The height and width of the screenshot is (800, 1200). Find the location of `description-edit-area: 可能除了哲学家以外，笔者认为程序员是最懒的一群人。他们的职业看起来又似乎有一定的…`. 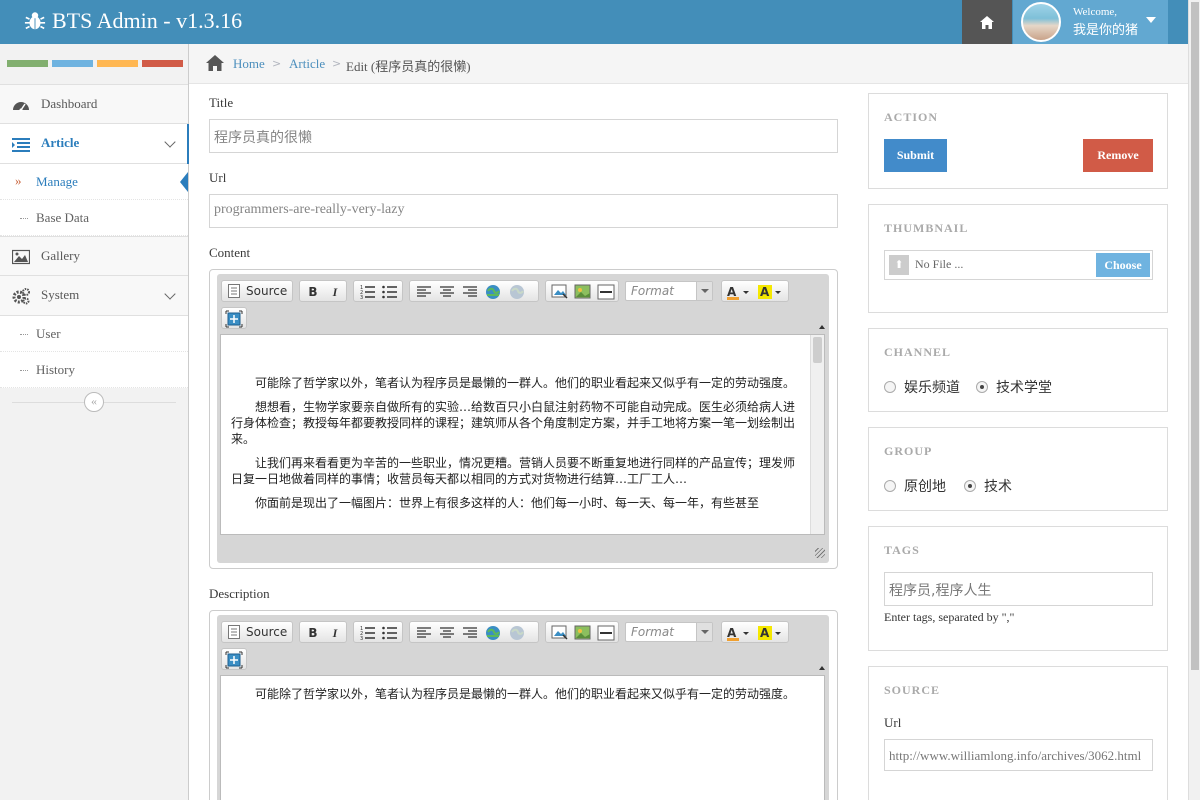

description-edit-area: 可能除了哲学家以外，笔者认为程序员是最懒的一群人。他们的职业看起来又似乎有一定的… is located at coordinates (522, 737).